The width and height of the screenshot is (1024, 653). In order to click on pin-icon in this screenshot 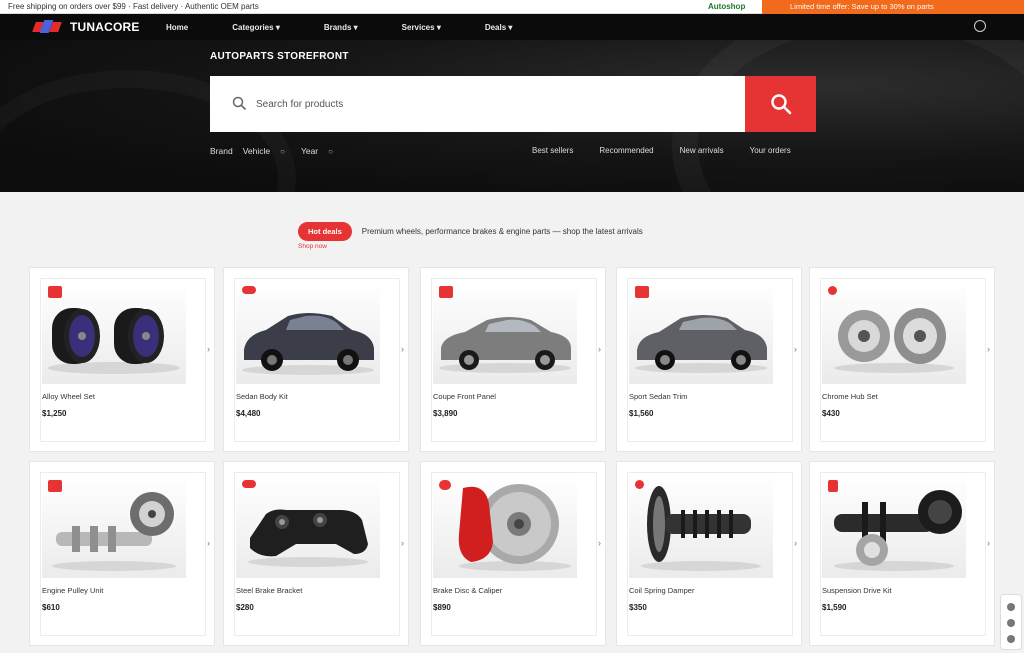, I will do `click(832, 290)`.